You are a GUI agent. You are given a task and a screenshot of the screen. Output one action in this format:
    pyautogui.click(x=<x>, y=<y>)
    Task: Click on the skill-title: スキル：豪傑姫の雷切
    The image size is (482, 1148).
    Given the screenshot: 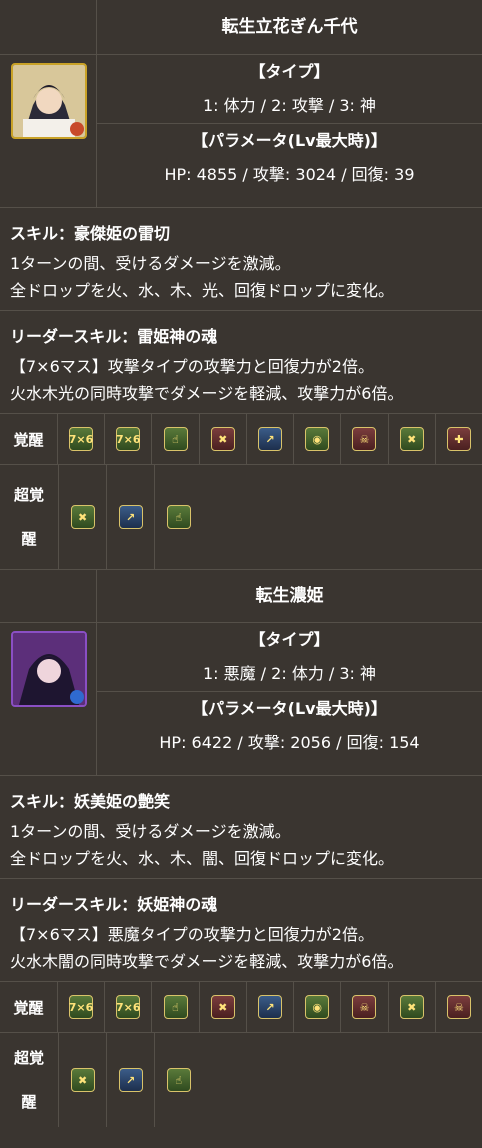 What is the action you would take?
    pyautogui.click(x=90, y=233)
    